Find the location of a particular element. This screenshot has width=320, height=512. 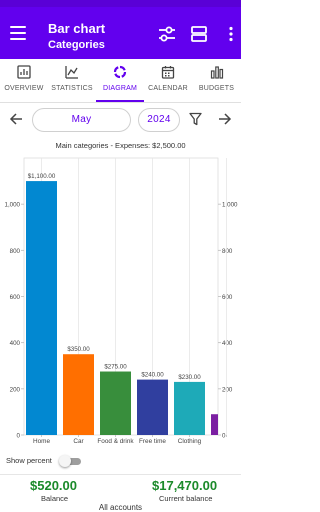

year-selector: 2024 is located at coordinates (159, 120).